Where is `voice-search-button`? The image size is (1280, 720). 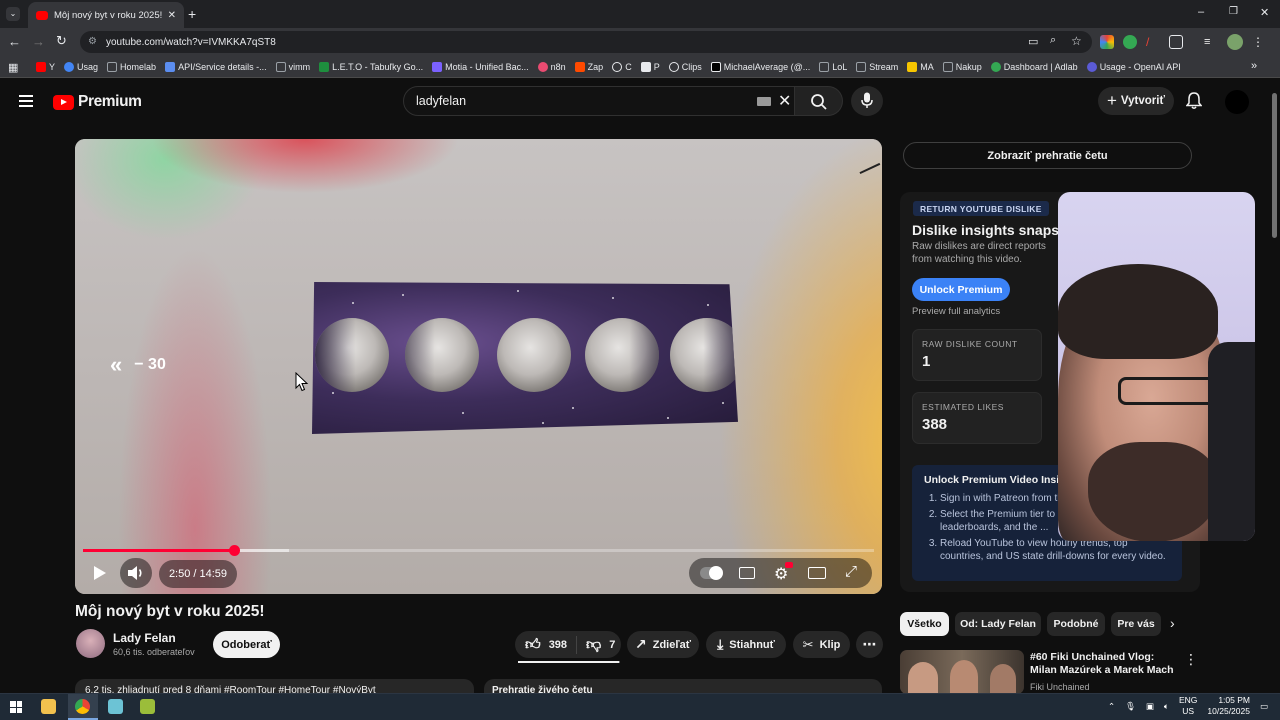 voice-search-button is located at coordinates (867, 101).